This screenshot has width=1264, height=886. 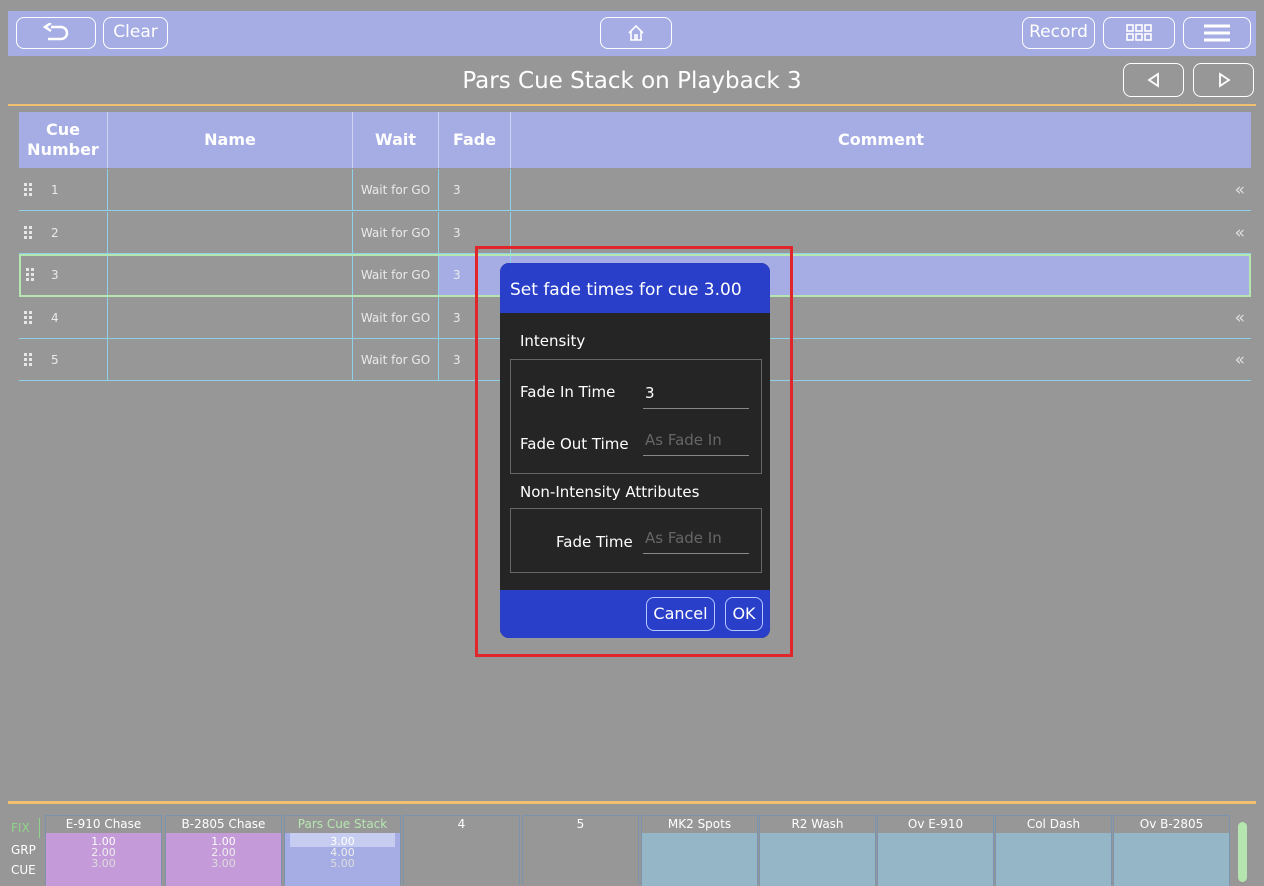 I want to click on fix-mode-label: FIX, so click(x=20, y=828).